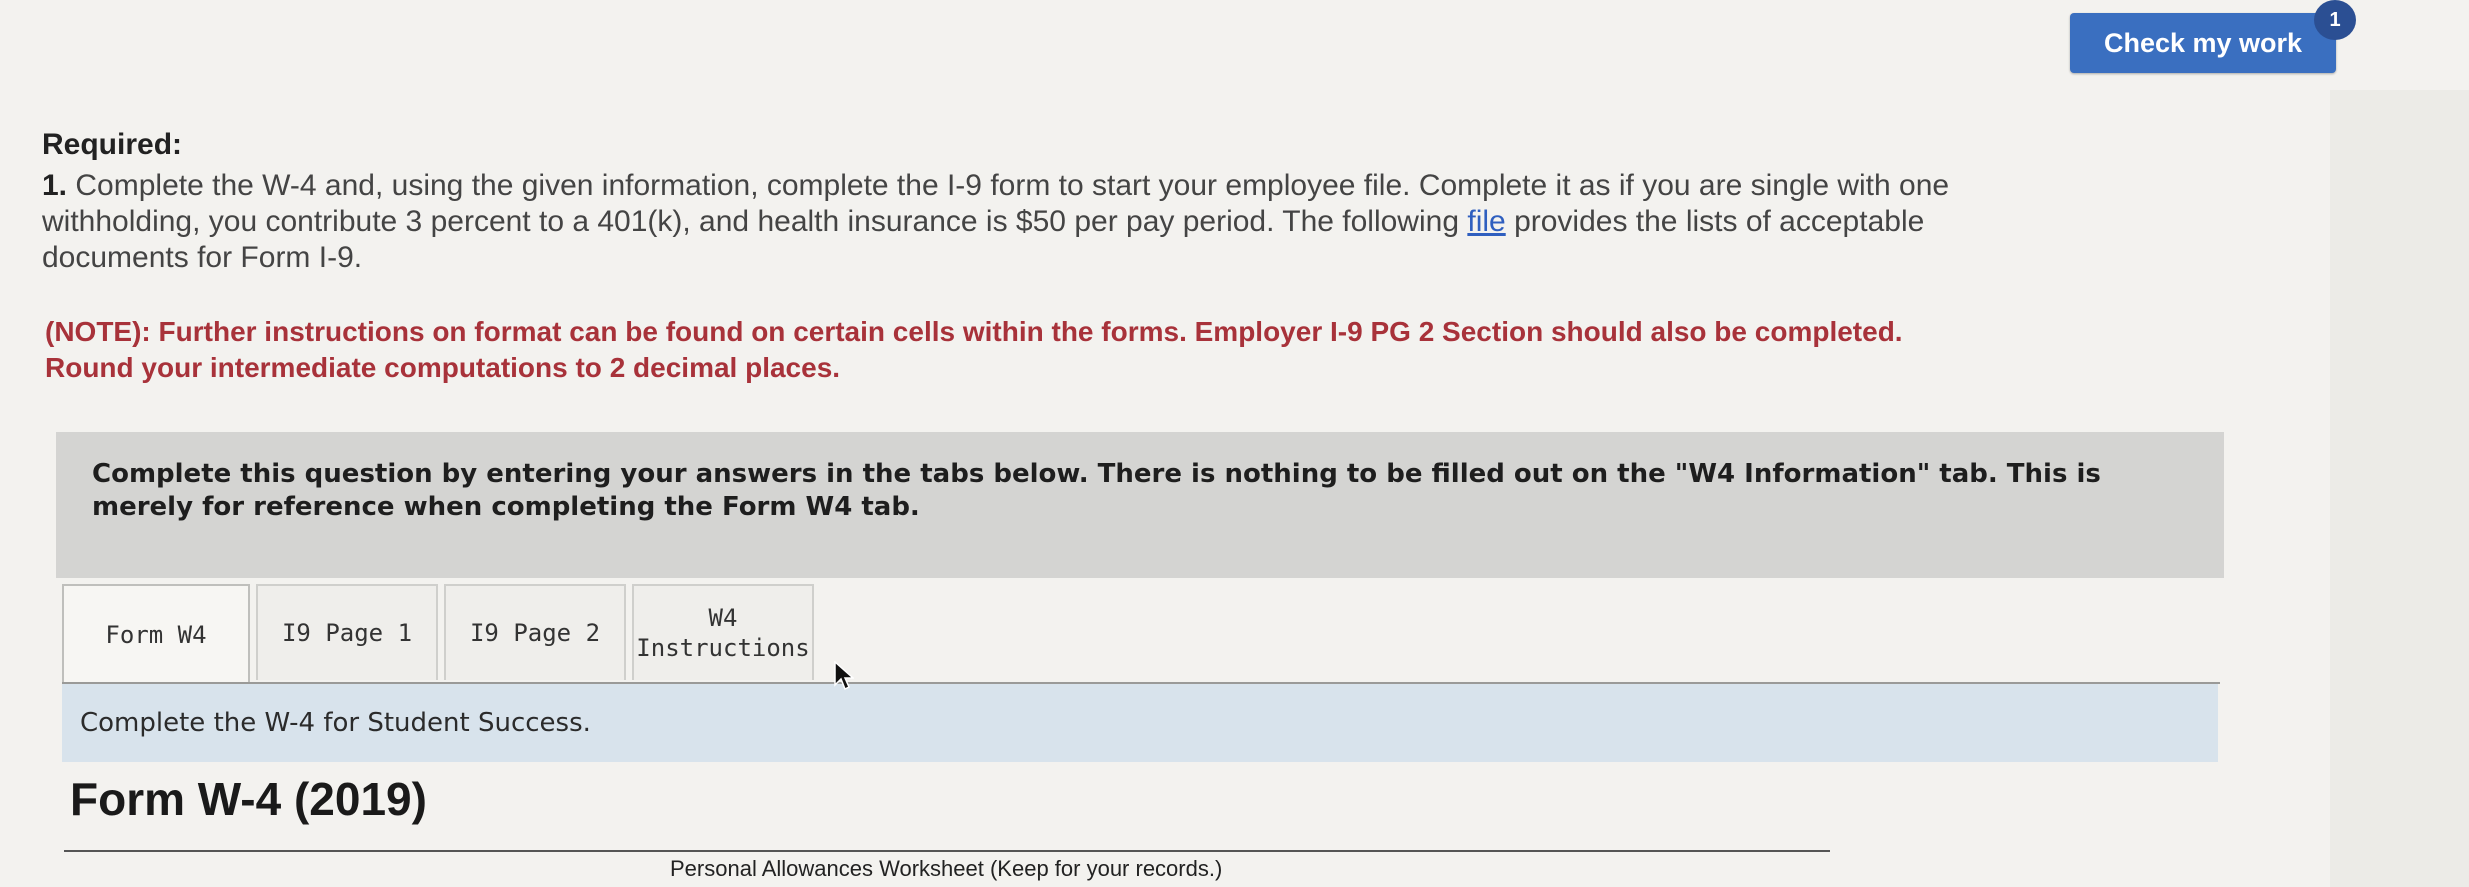 The width and height of the screenshot is (2469, 887). I want to click on item-number: 1., so click(55, 185).